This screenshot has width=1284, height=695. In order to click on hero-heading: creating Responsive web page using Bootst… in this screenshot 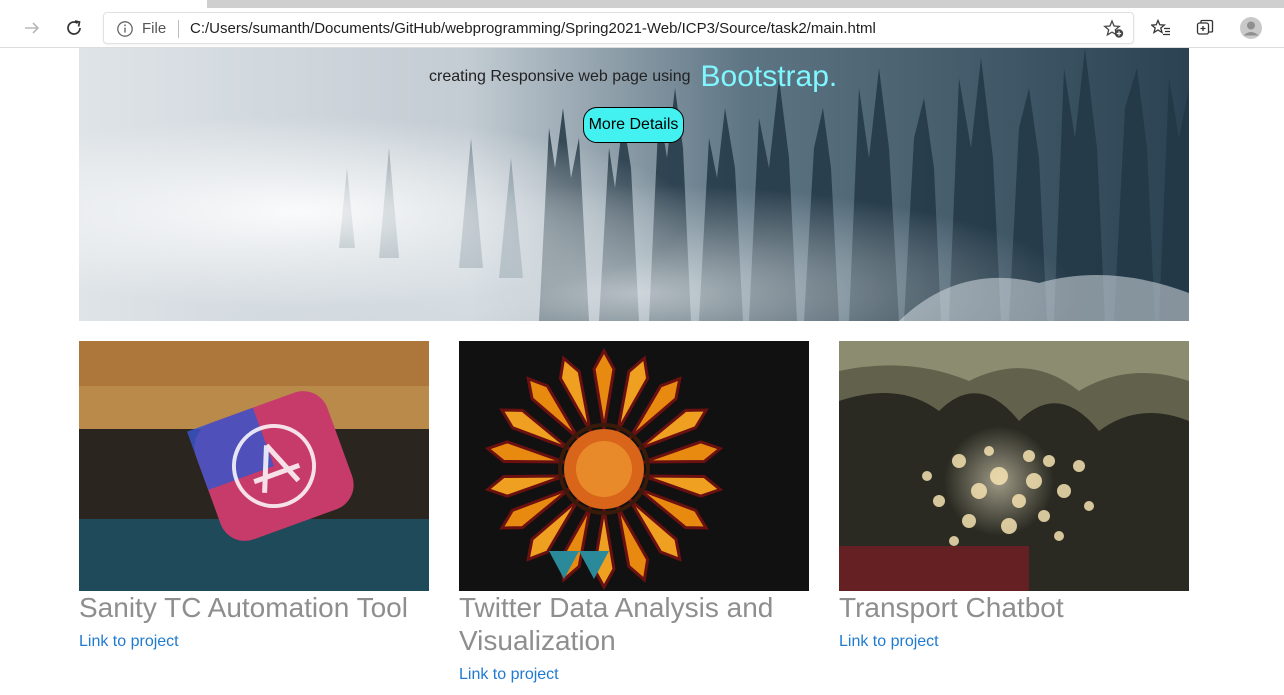, I will do `click(633, 77)`.